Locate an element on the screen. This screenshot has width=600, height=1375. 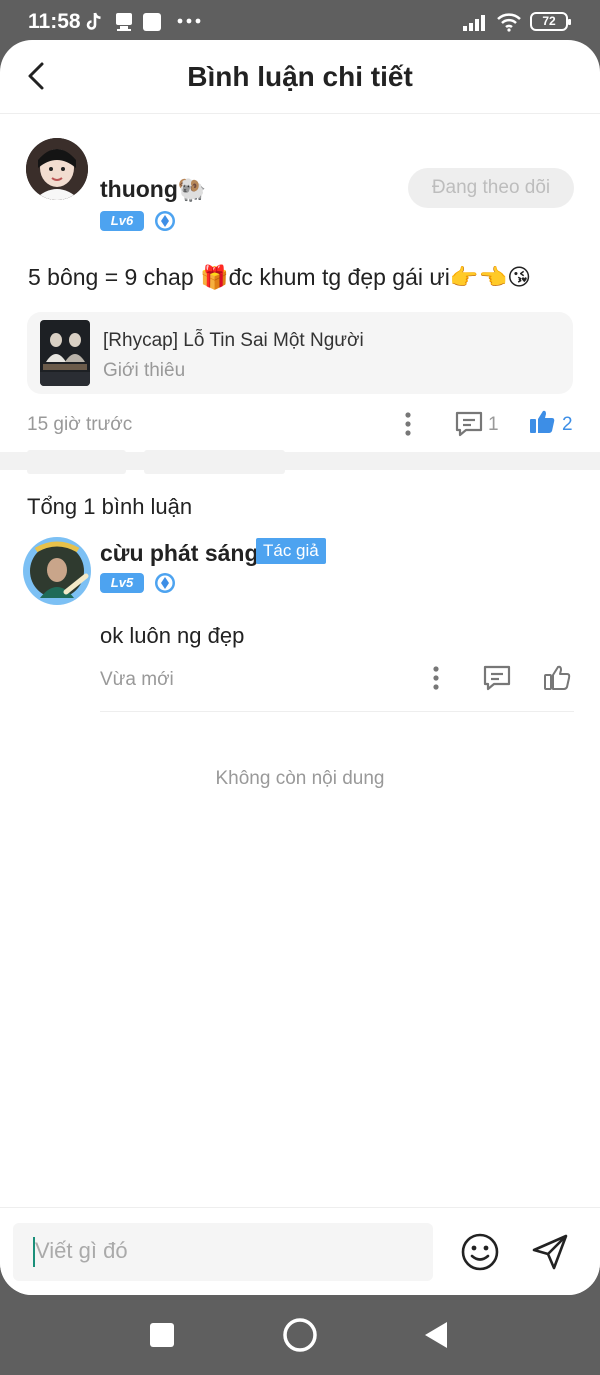
end-of-content-label: Không còn nội dung is located at coordinates (300, 778).